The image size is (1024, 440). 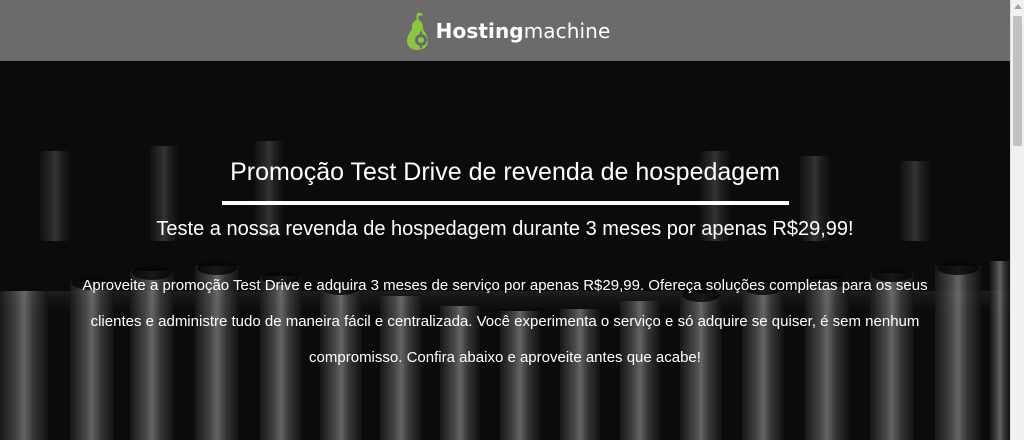 What do you see at coordinates (1017, 220) in the screenshot?
I see `page-scrollbar` at bounding box center [1017, 220].